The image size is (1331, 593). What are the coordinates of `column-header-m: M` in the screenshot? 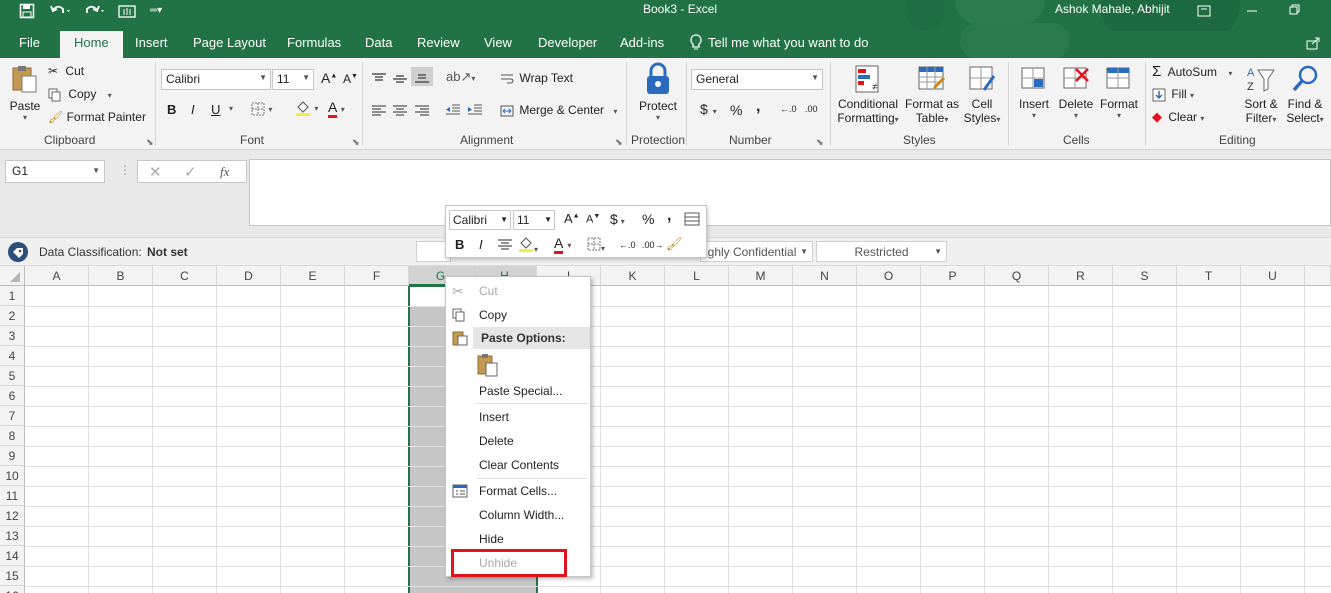 It's located at (761, 276).